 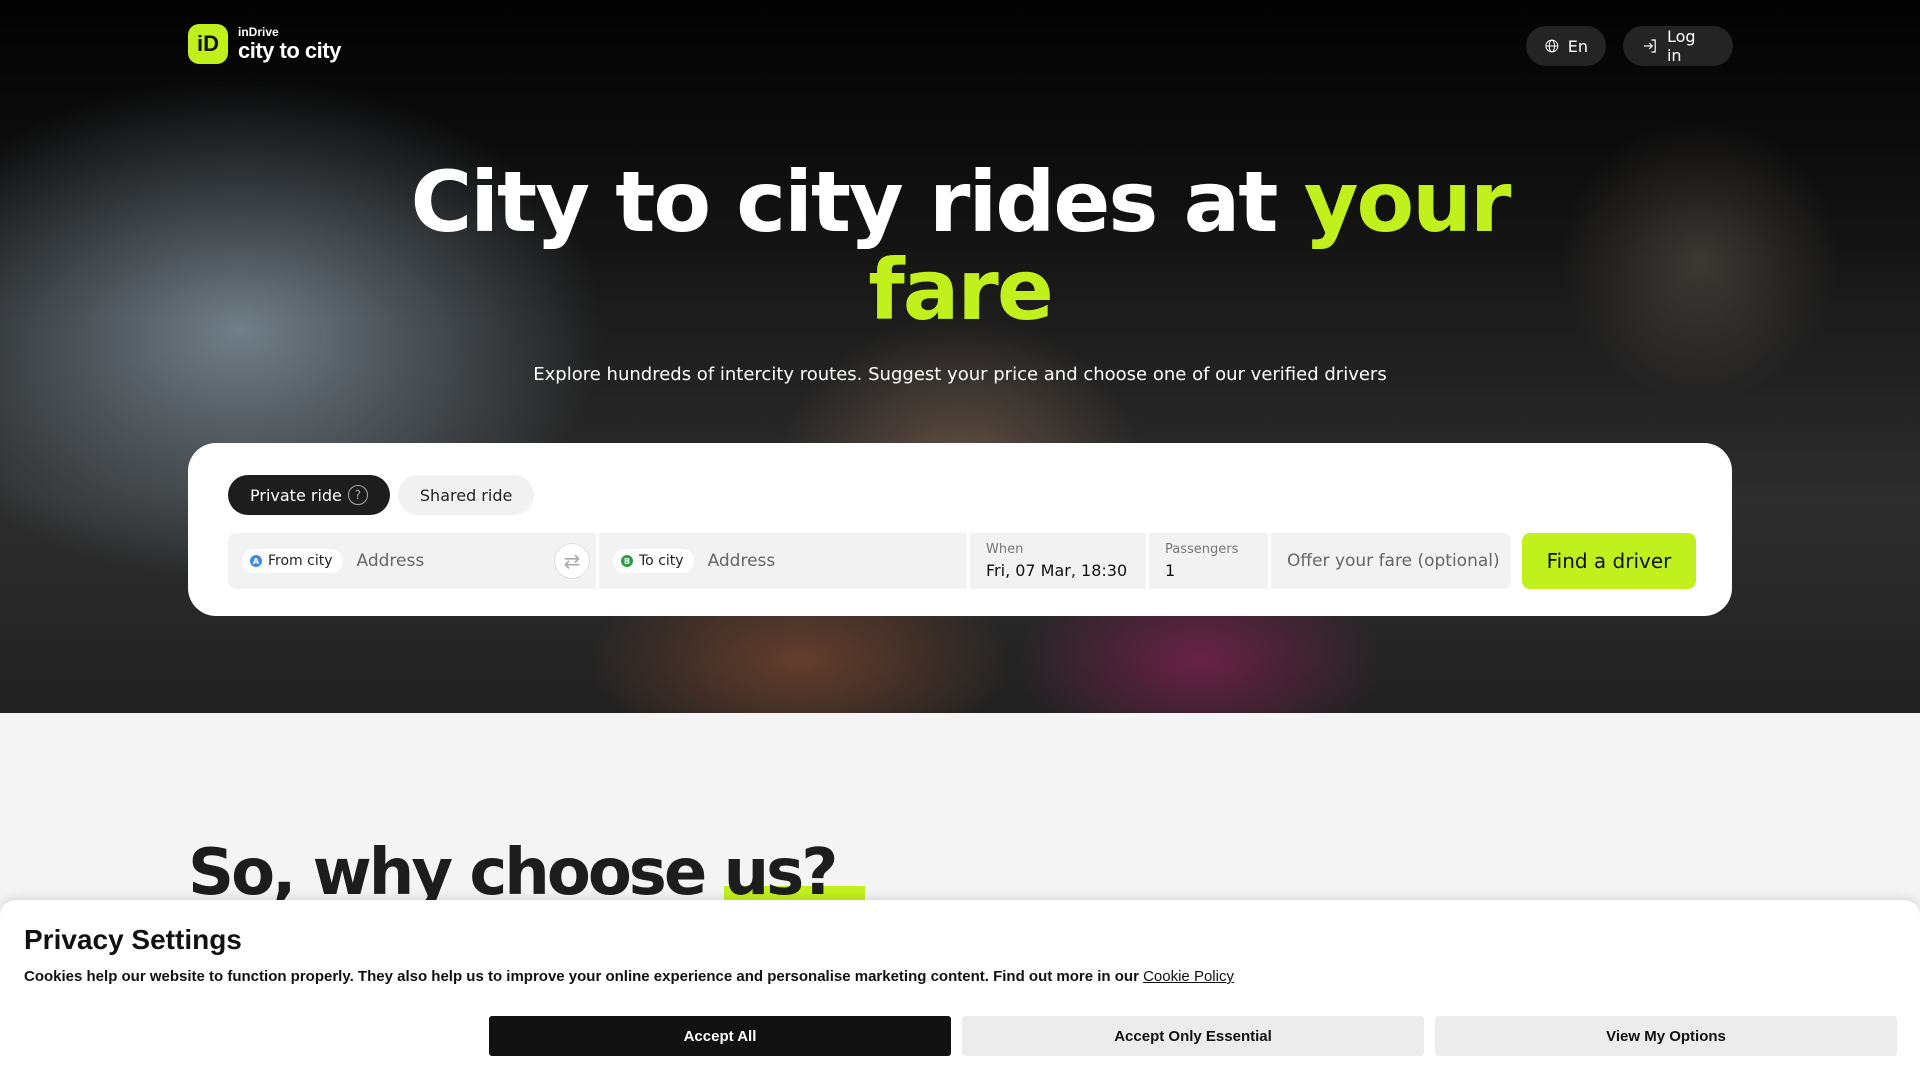 I want to click on point-a-icon: A, so click(x=256, y=561).